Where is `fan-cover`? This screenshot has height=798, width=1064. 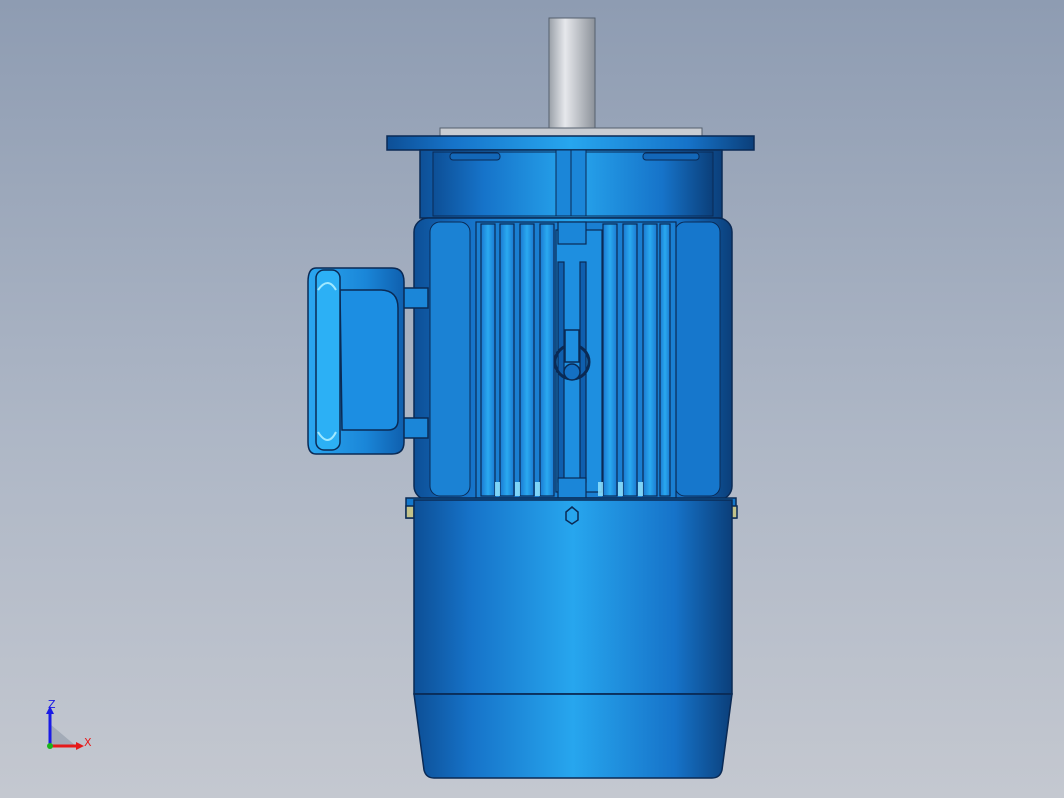
fan-cover is located at coordinates (571, 638).